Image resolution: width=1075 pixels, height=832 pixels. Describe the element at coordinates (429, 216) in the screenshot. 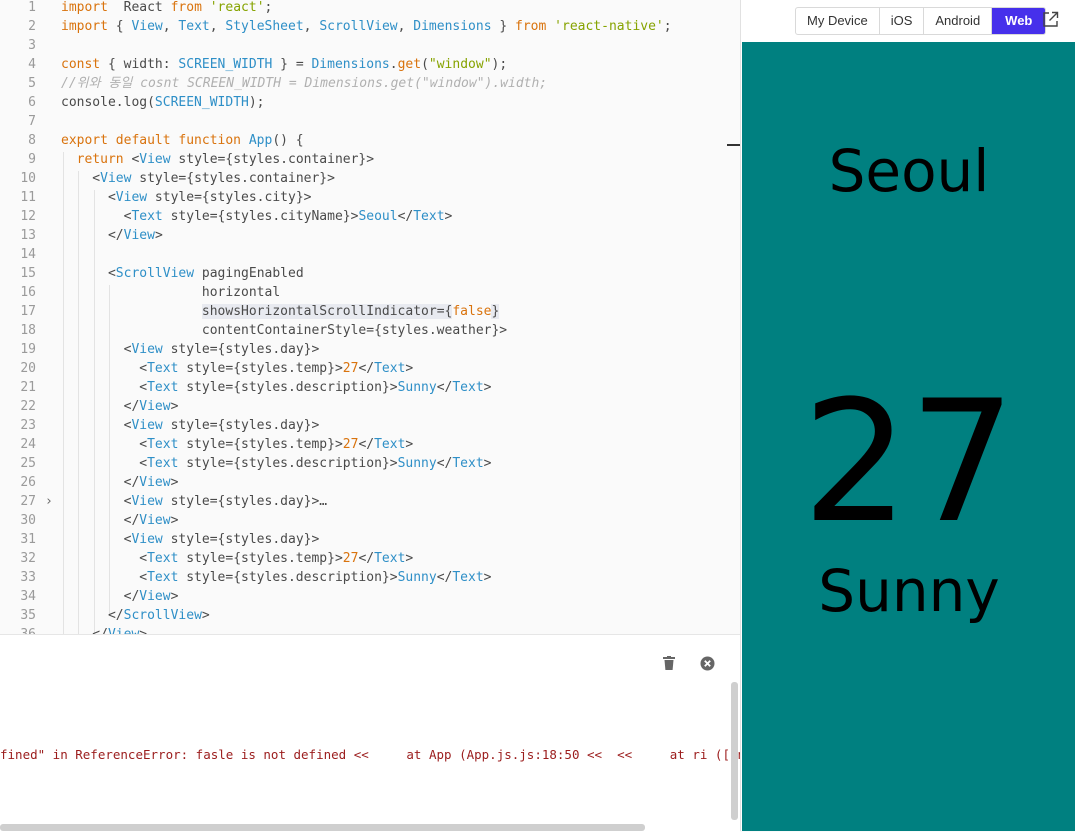

I see `code-token: Text` at that location.